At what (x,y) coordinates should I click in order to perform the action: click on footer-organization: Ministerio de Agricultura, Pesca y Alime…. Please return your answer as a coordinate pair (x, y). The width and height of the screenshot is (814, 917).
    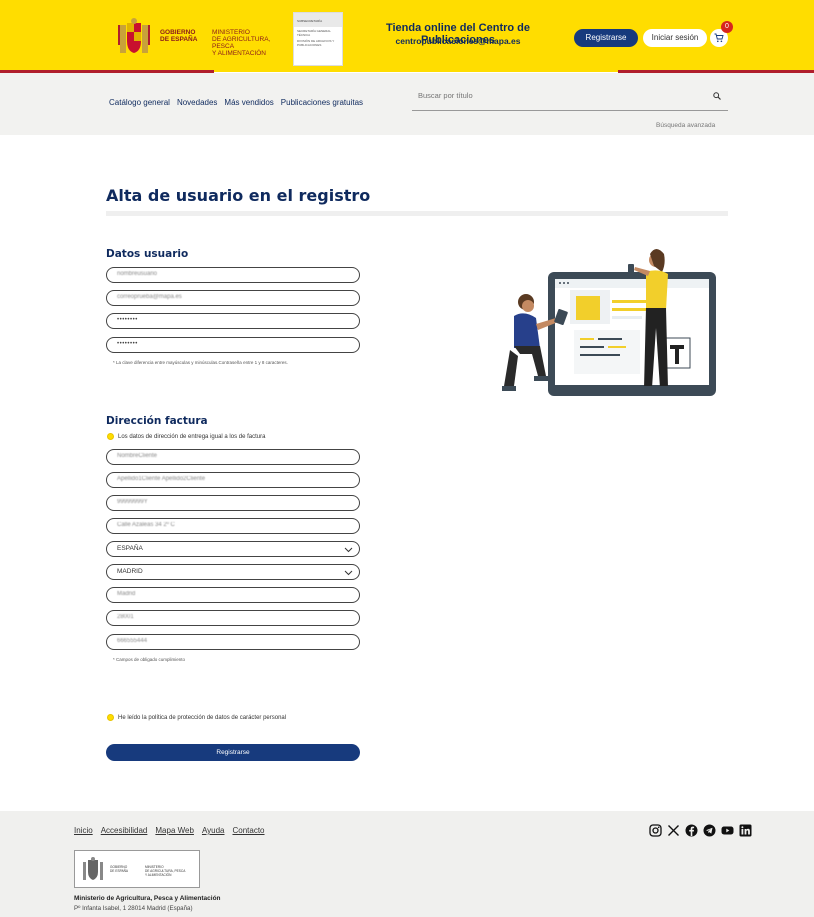
    Looking at the image, I should click on (147, 898).